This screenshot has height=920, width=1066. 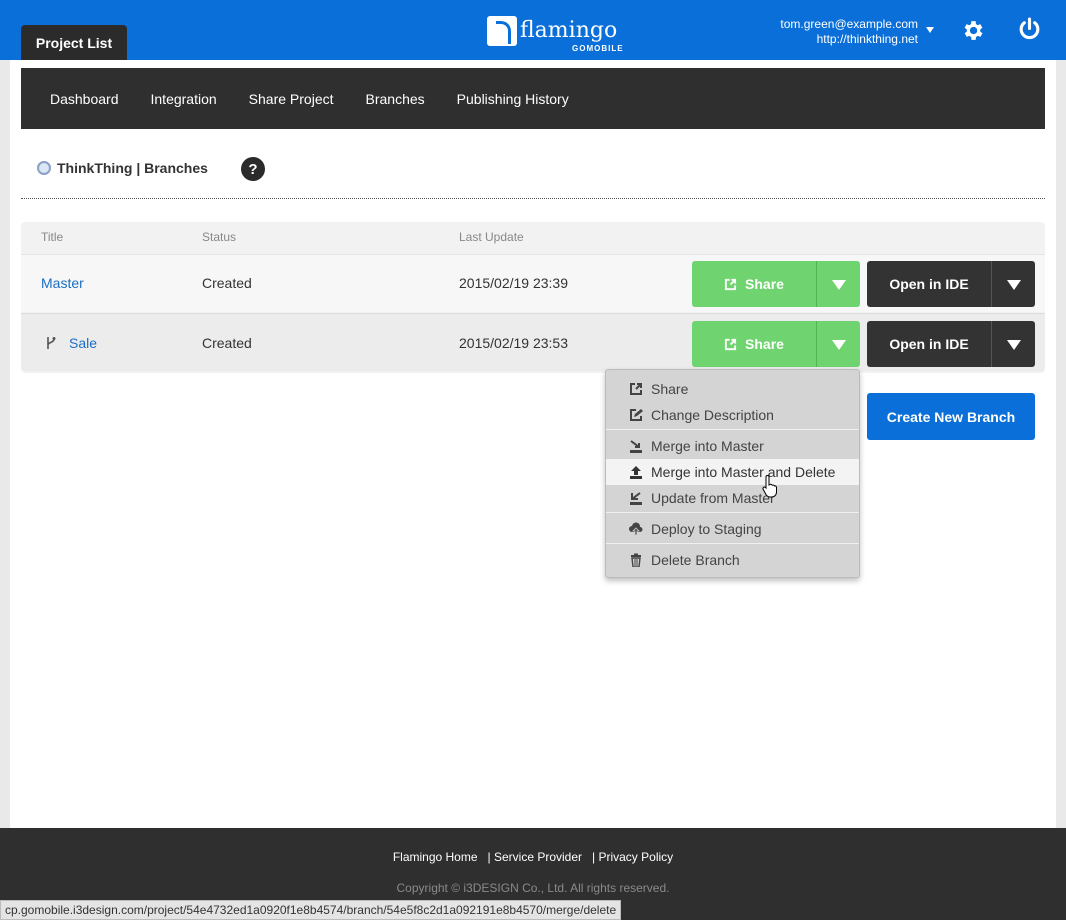 I want to click on create-new-branch-button: Create New Branch, so click(x=951, y=416).